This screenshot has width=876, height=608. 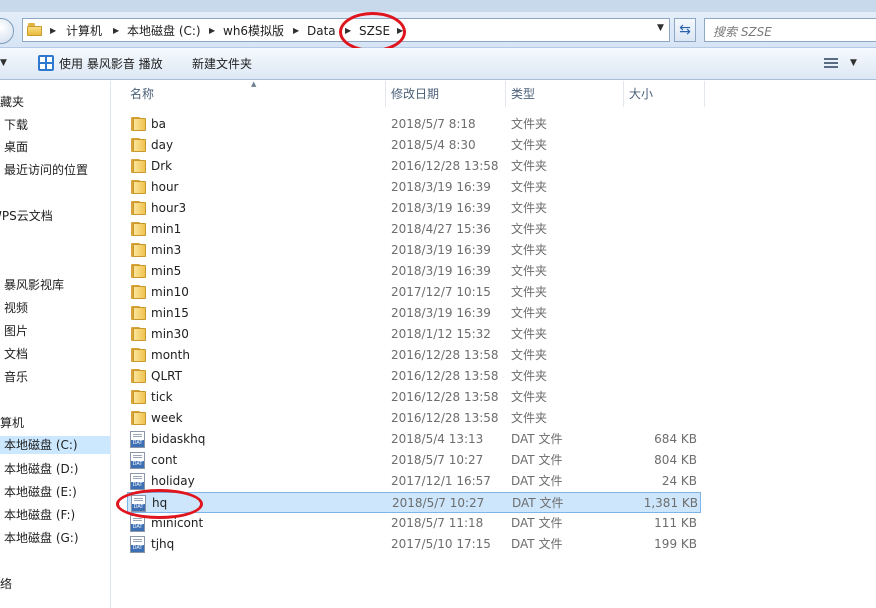 I want to click on nav-wps-cloud: WPS云文档, so click(x=26, y=216).